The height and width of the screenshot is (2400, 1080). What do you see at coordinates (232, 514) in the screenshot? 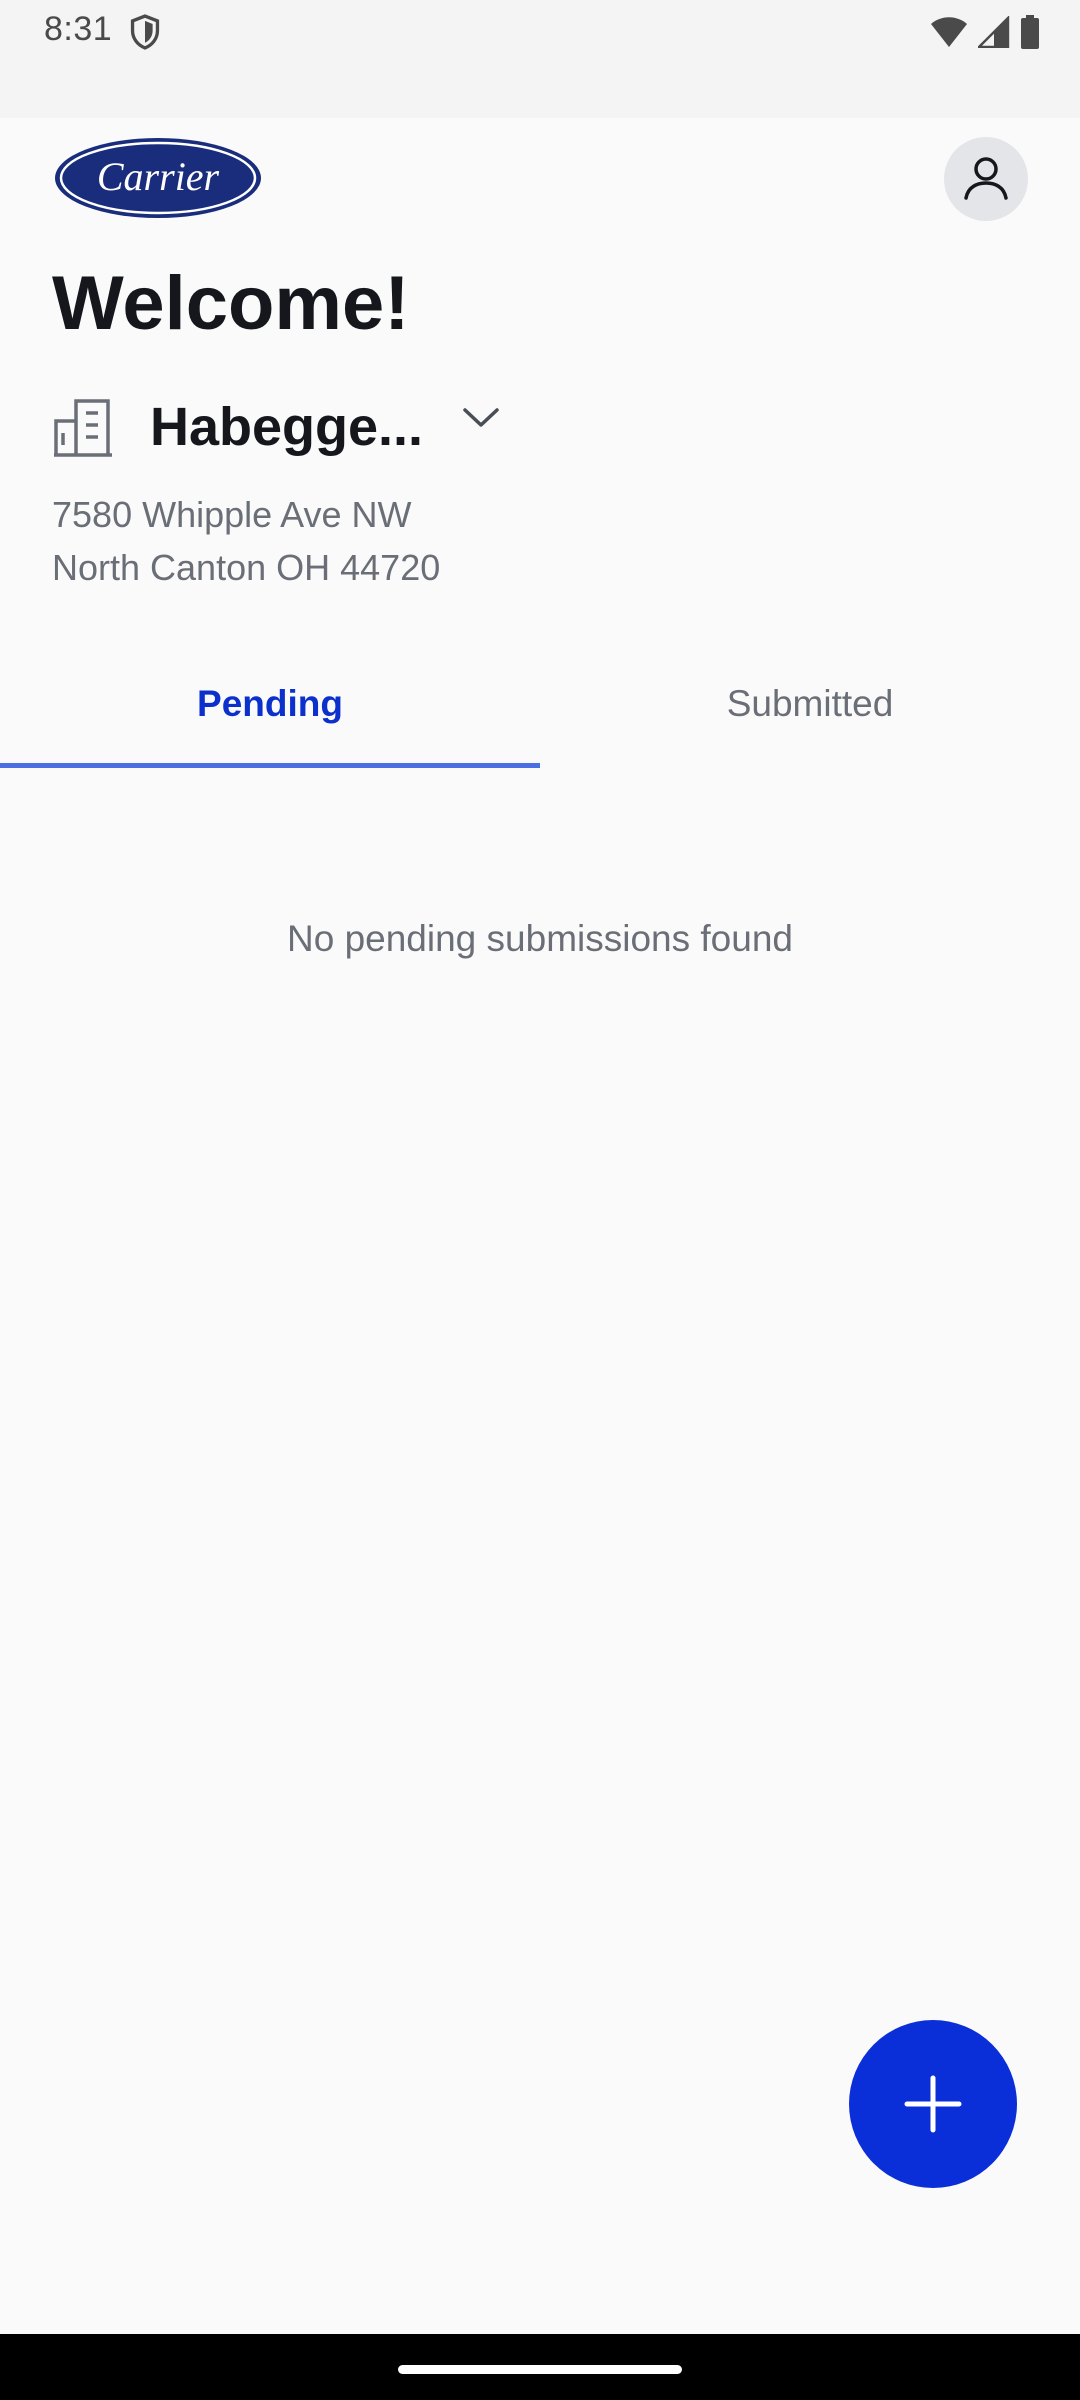
I see `address-line-1: 7580 Whipple Ave NW` at bounding box center [232, 514].